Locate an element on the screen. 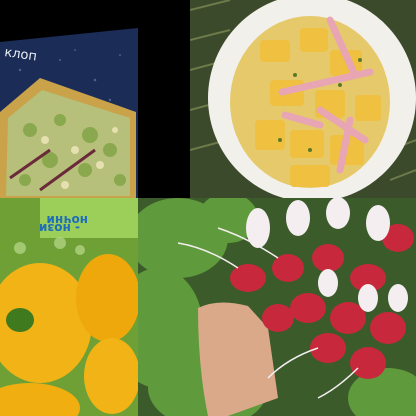 This screenshot has height=416, width=416. packet-text-line-2: - нози is located at coordinates (59, 228).